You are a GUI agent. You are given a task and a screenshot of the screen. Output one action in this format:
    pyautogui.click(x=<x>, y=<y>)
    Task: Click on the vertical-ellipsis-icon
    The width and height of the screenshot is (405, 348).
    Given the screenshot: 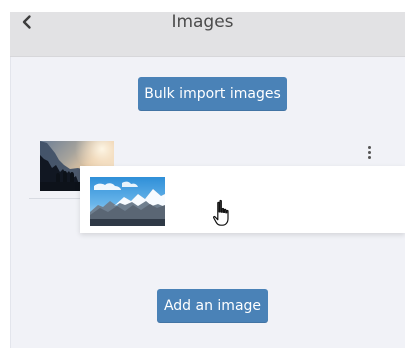 What is the action you would take?
    pyautogui.click(x=369, y=153)
    